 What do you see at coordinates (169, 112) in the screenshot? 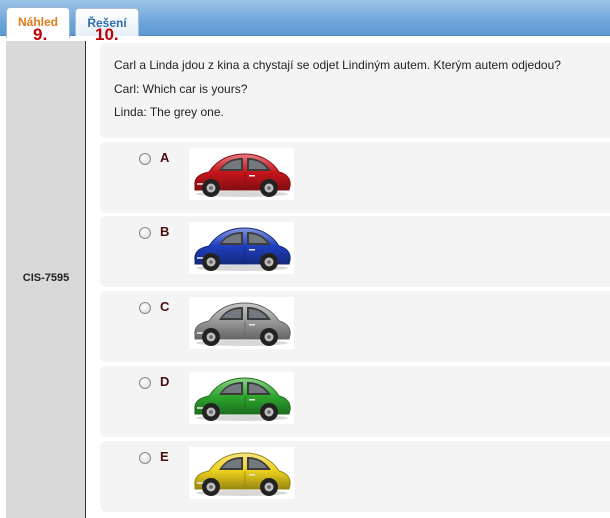
I see `dialogue-line-linda: Linda: The grey one.` at bounding box center [169, 112].